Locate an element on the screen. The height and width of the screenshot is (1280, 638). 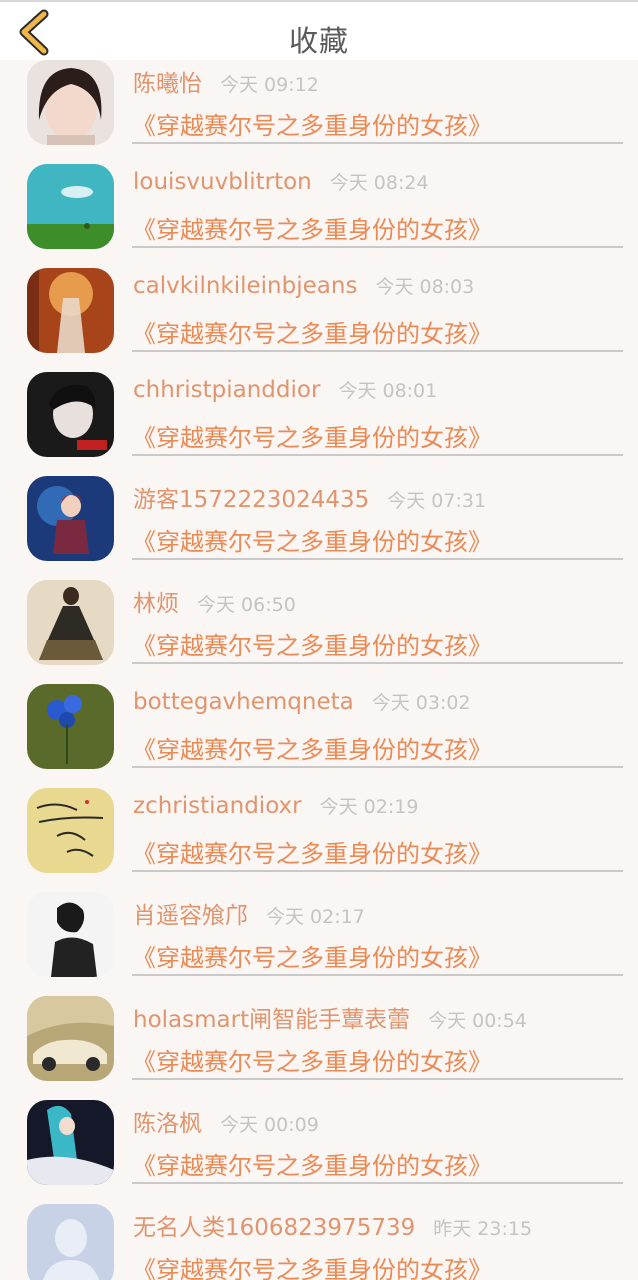
list-item: 陈曦怡 今天 09:12 《穿越赛尔号之多重身份的女孩》 is located at coordinates (319, 110).